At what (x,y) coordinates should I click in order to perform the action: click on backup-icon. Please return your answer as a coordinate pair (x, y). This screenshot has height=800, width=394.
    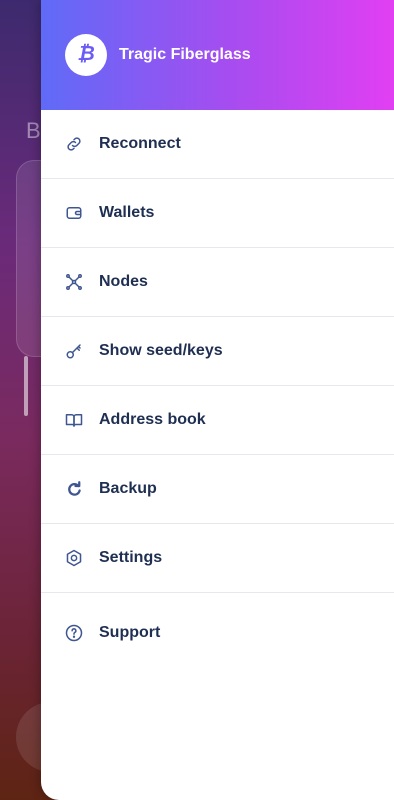
    Looking at the image, I should click on (74, 489).